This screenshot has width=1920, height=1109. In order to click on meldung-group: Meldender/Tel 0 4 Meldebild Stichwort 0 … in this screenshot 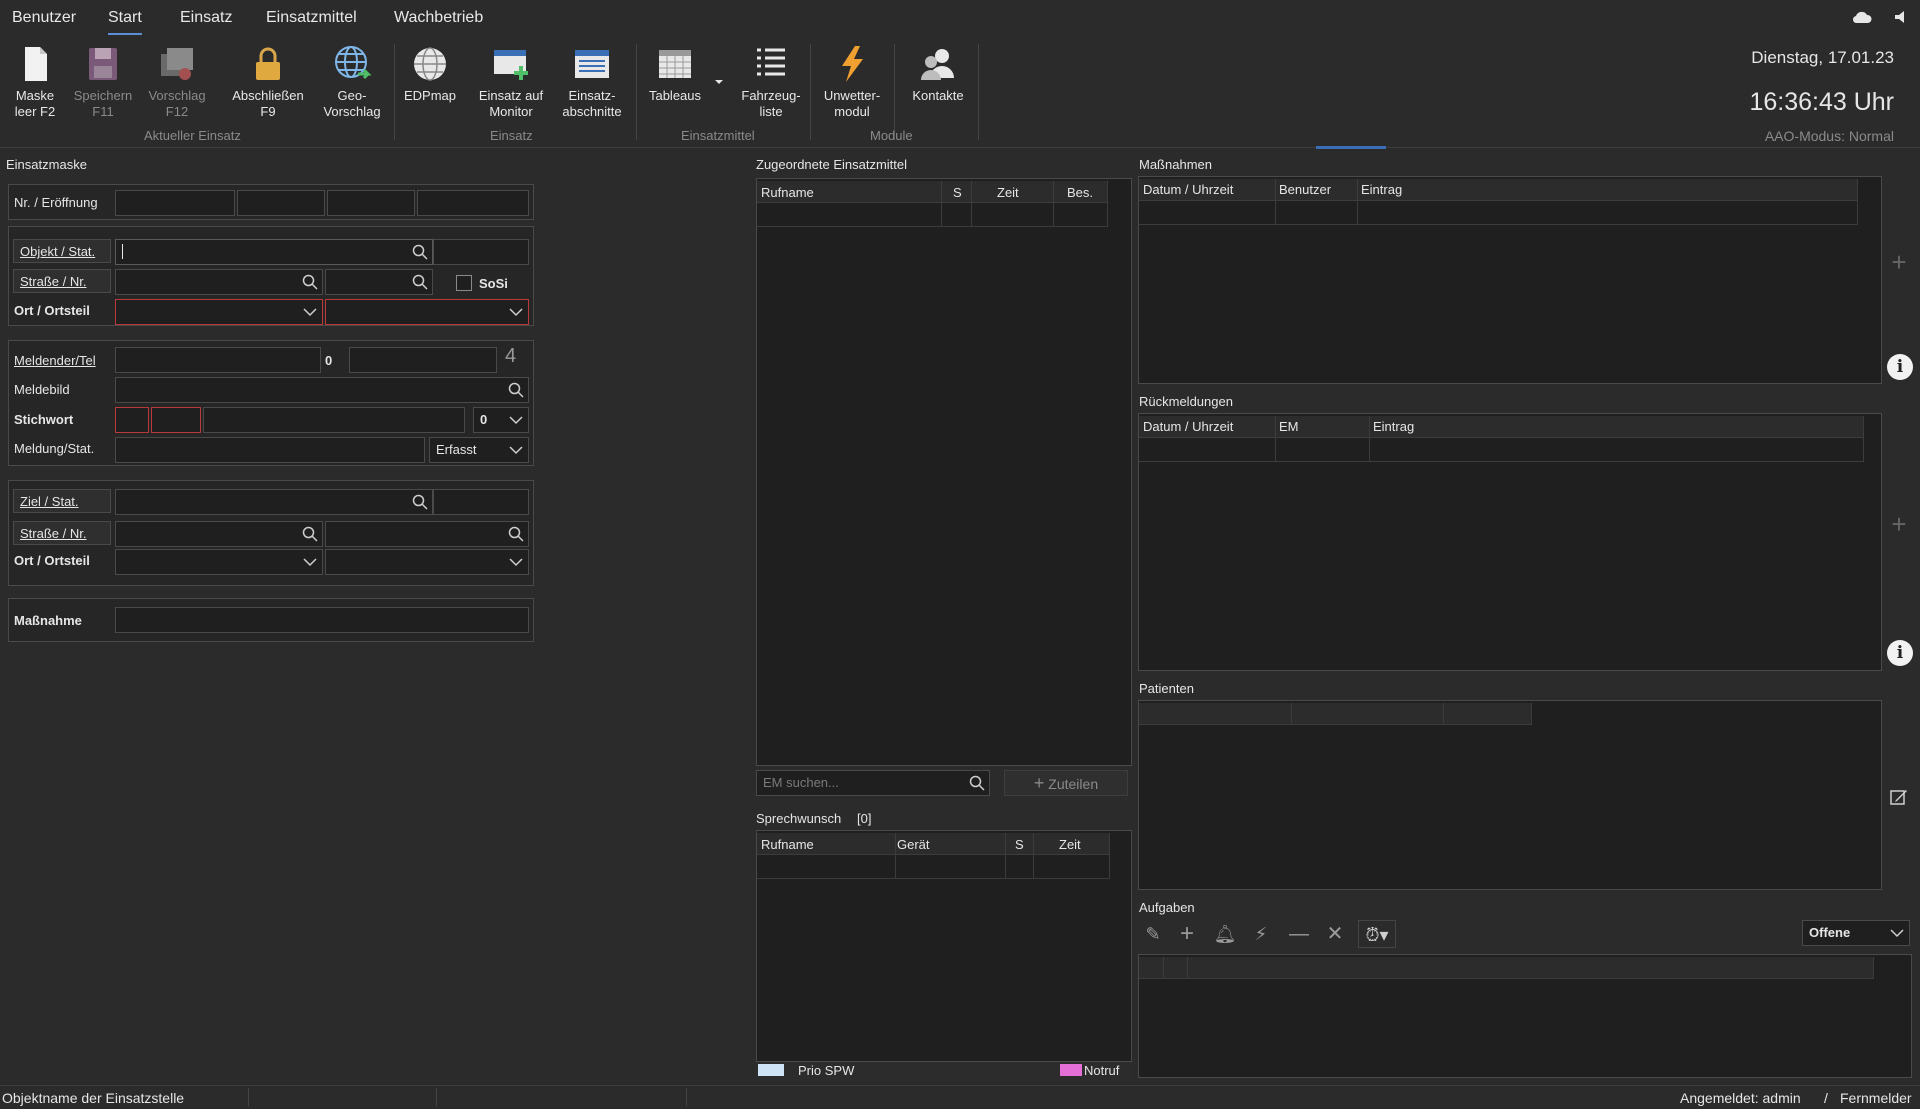, I will do `click(271, 403)`.